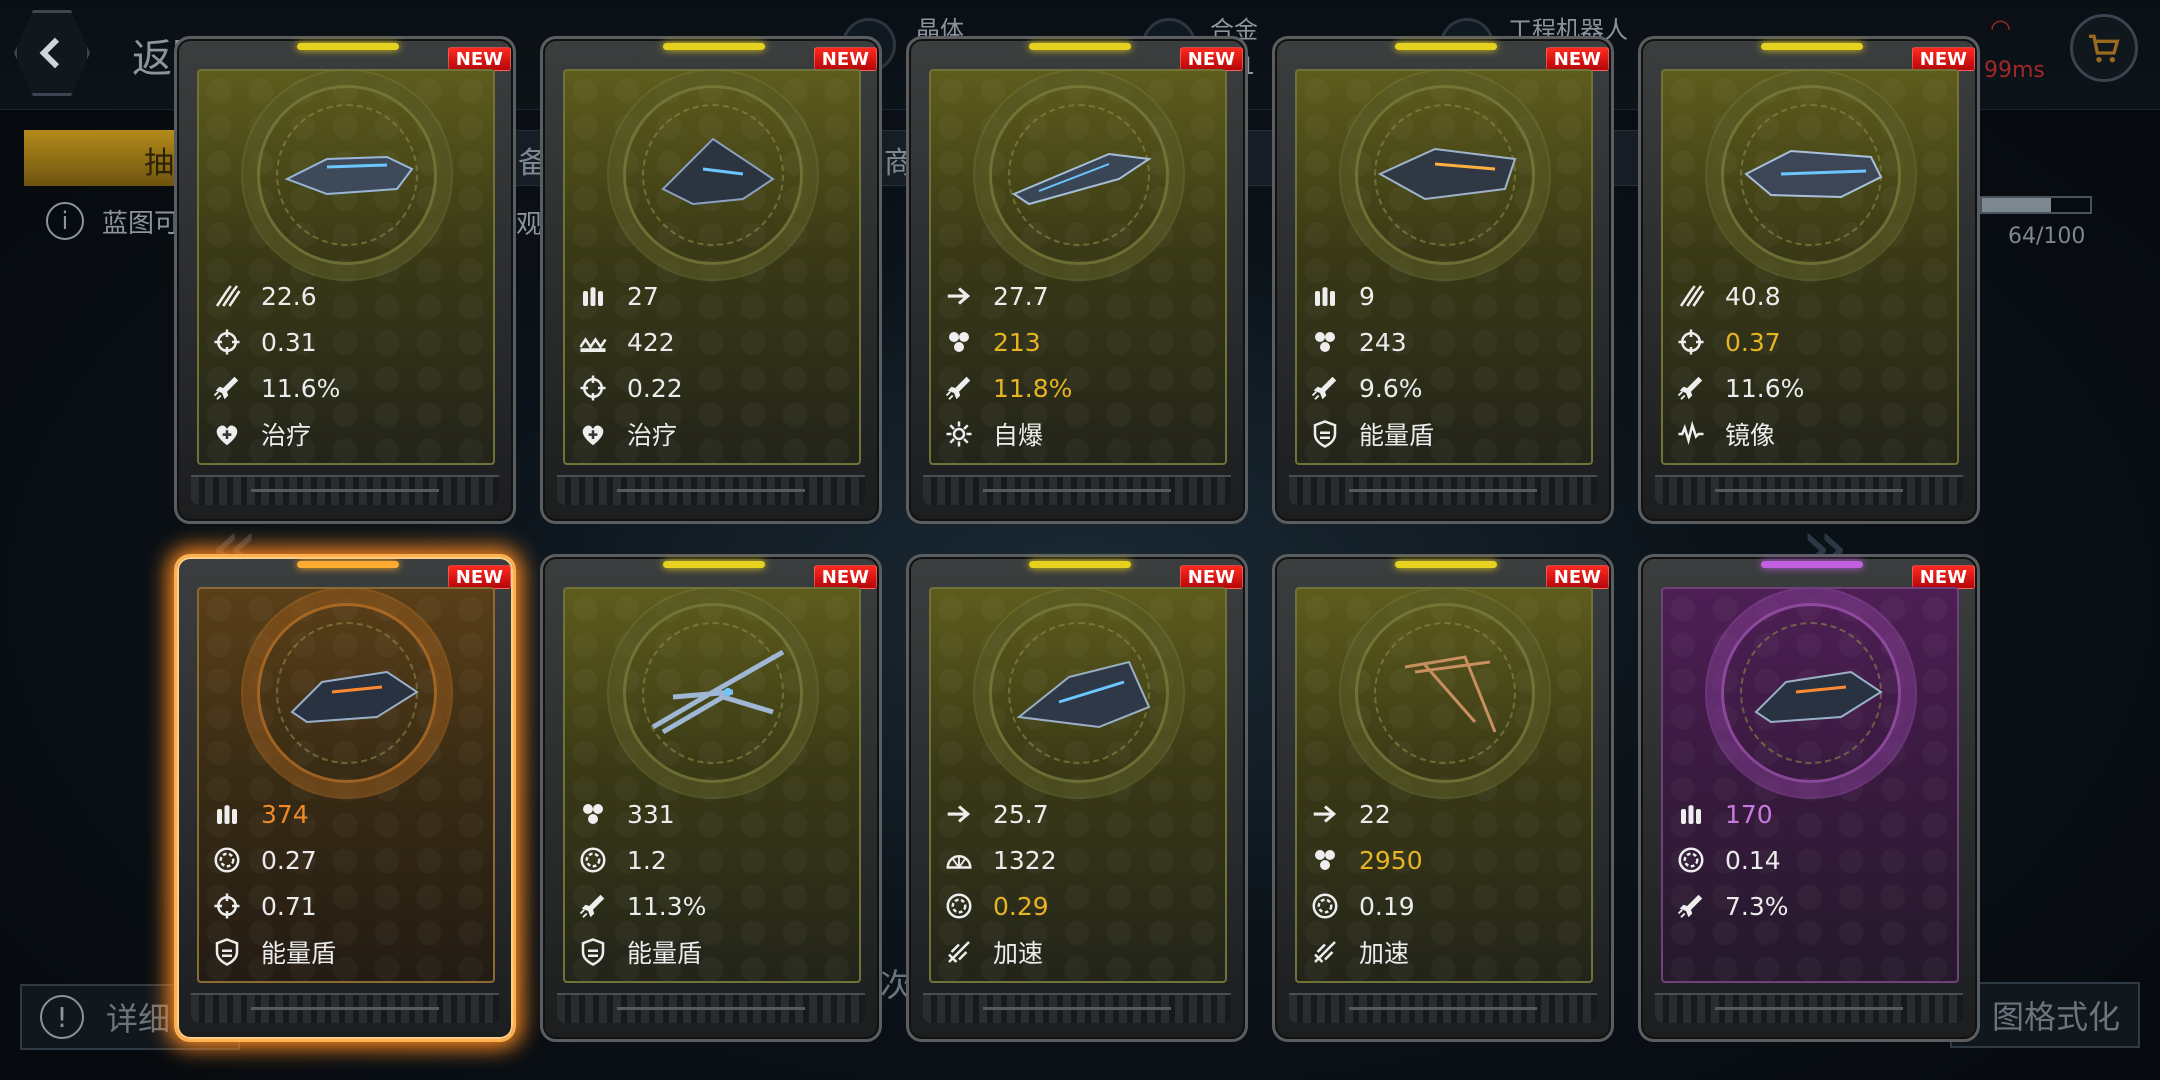 This screenshot has width=2160, height=1080. I want to click on stat-list: 331 1.2 11.3% 能量盾, so click(715, 883).